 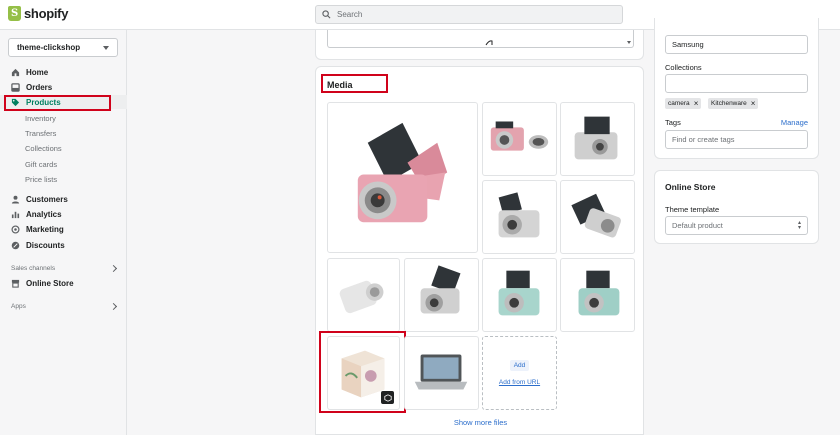 I want to click on search-bar, so click(x=469, y=14).